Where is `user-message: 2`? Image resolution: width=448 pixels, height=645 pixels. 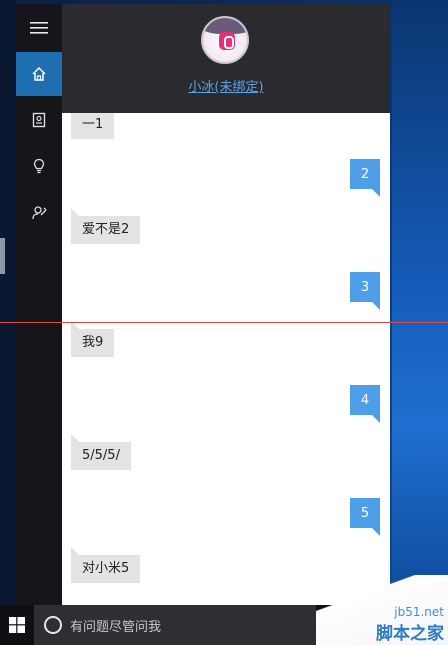 user-message: 2 is located at coordinates (365, 178).